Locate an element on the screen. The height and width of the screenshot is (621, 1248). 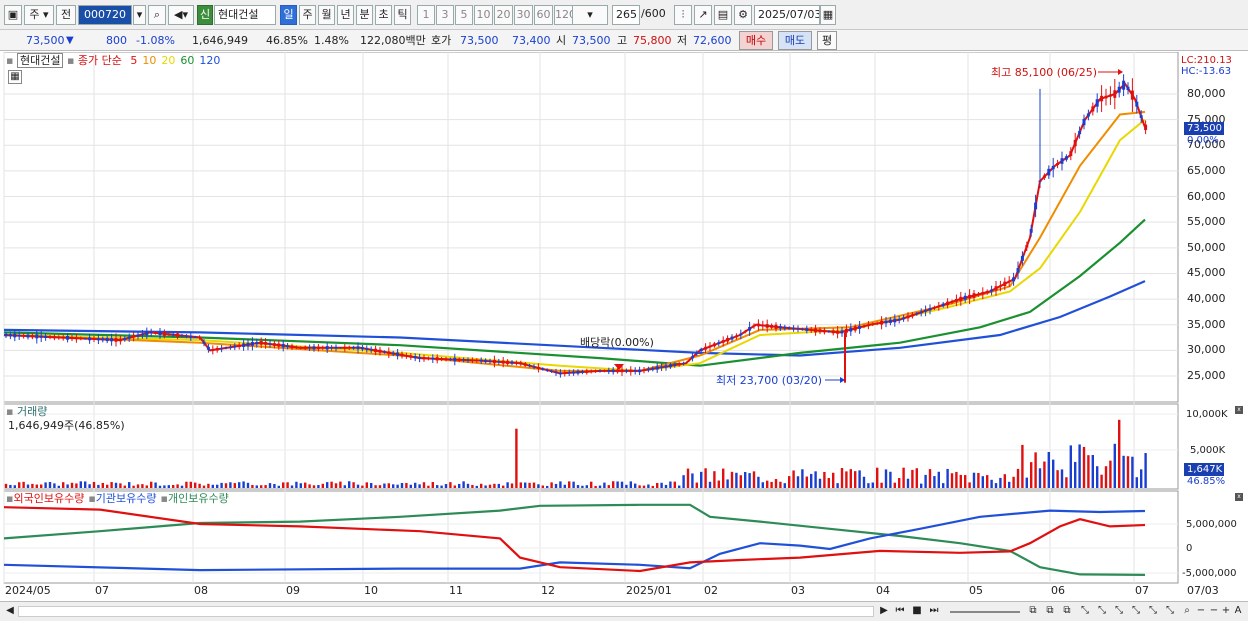
holdings-legend-2: 개인보유수량 is located at coordinates (198, 498).